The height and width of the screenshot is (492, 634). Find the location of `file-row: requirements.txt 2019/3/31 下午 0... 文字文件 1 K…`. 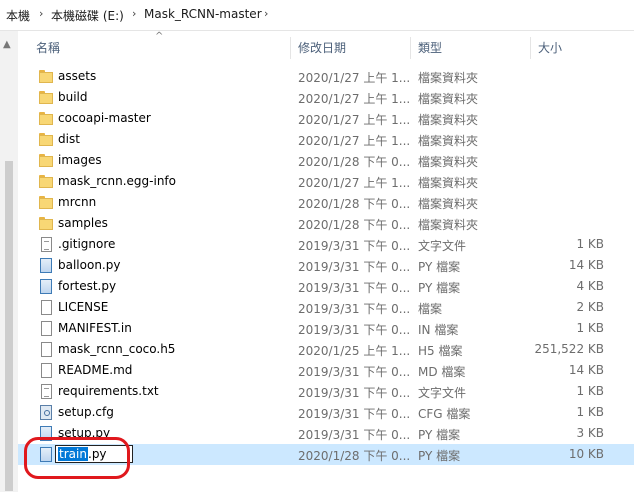

file-row: requirements.txt 2019/3/31 下午 0... 文字文件 1 K… is located at coordinates (326, 391).